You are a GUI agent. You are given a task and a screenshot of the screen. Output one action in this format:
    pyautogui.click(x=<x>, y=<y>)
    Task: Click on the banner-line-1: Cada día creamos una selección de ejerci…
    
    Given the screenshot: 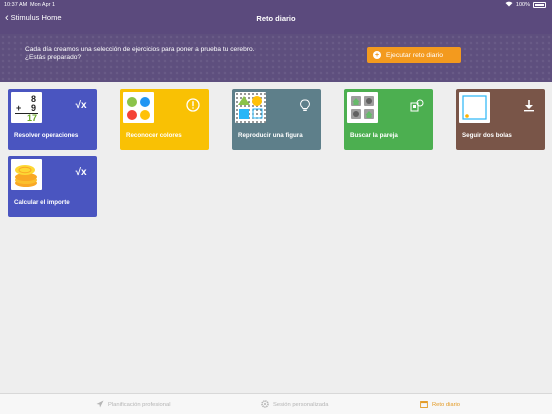 What is the action you would take?
    pyautogui.click(x=140, y=49)
    